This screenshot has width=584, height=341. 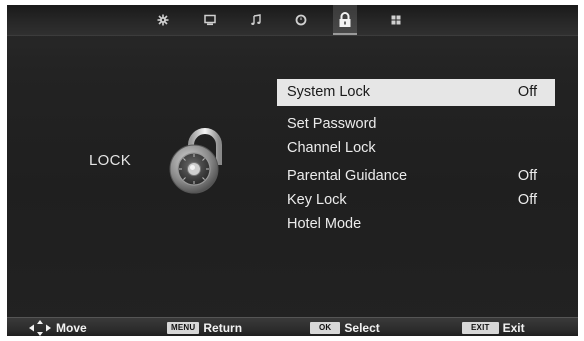 What do you see at coordinates (210, 20) in the screenshot?
I see `screen-icon` at bounding box center [210, 20].